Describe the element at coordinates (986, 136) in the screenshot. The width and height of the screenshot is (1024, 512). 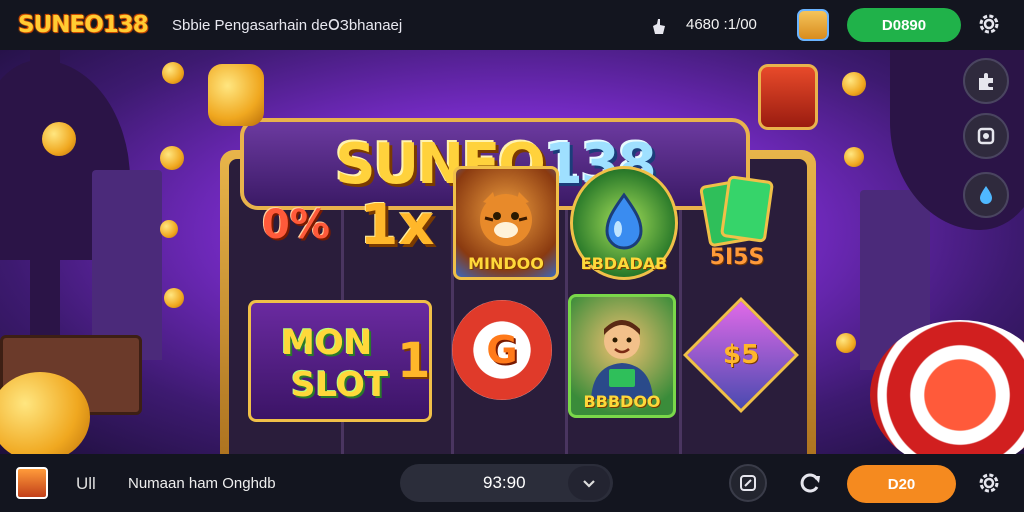
I see `lock-search-icon` at that location.